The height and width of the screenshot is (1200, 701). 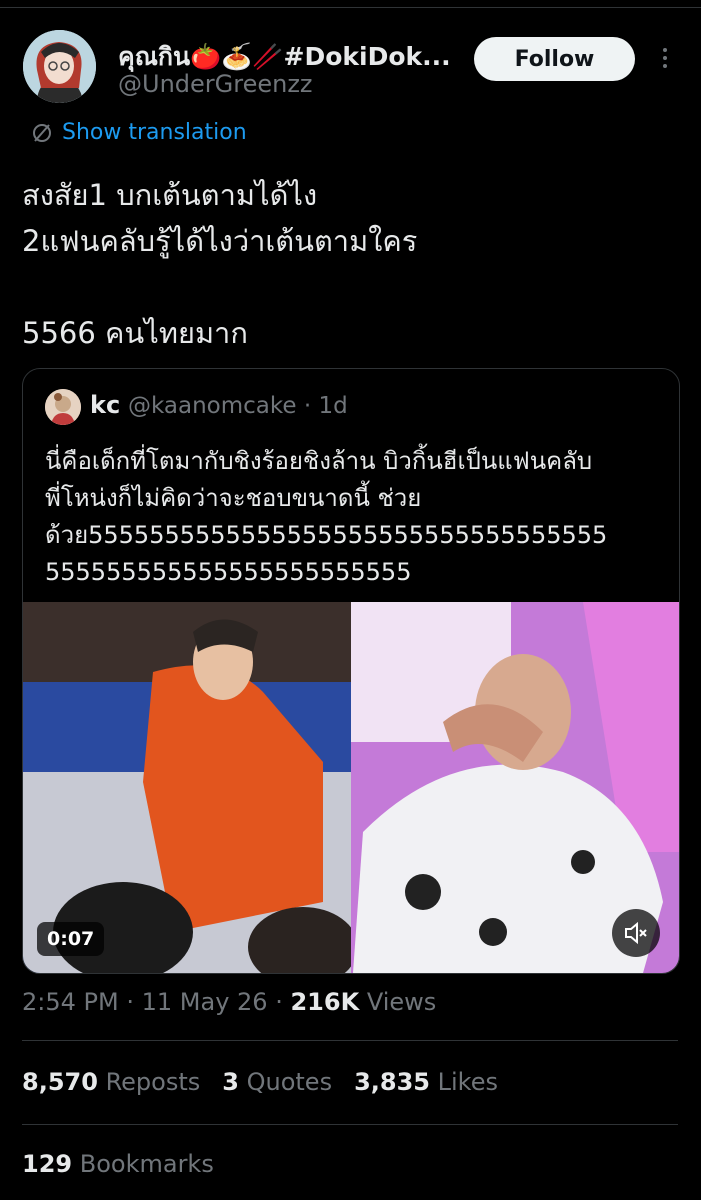 I want to click on likes-stat: 3,835 Likes, so click(x=426, y=1082).